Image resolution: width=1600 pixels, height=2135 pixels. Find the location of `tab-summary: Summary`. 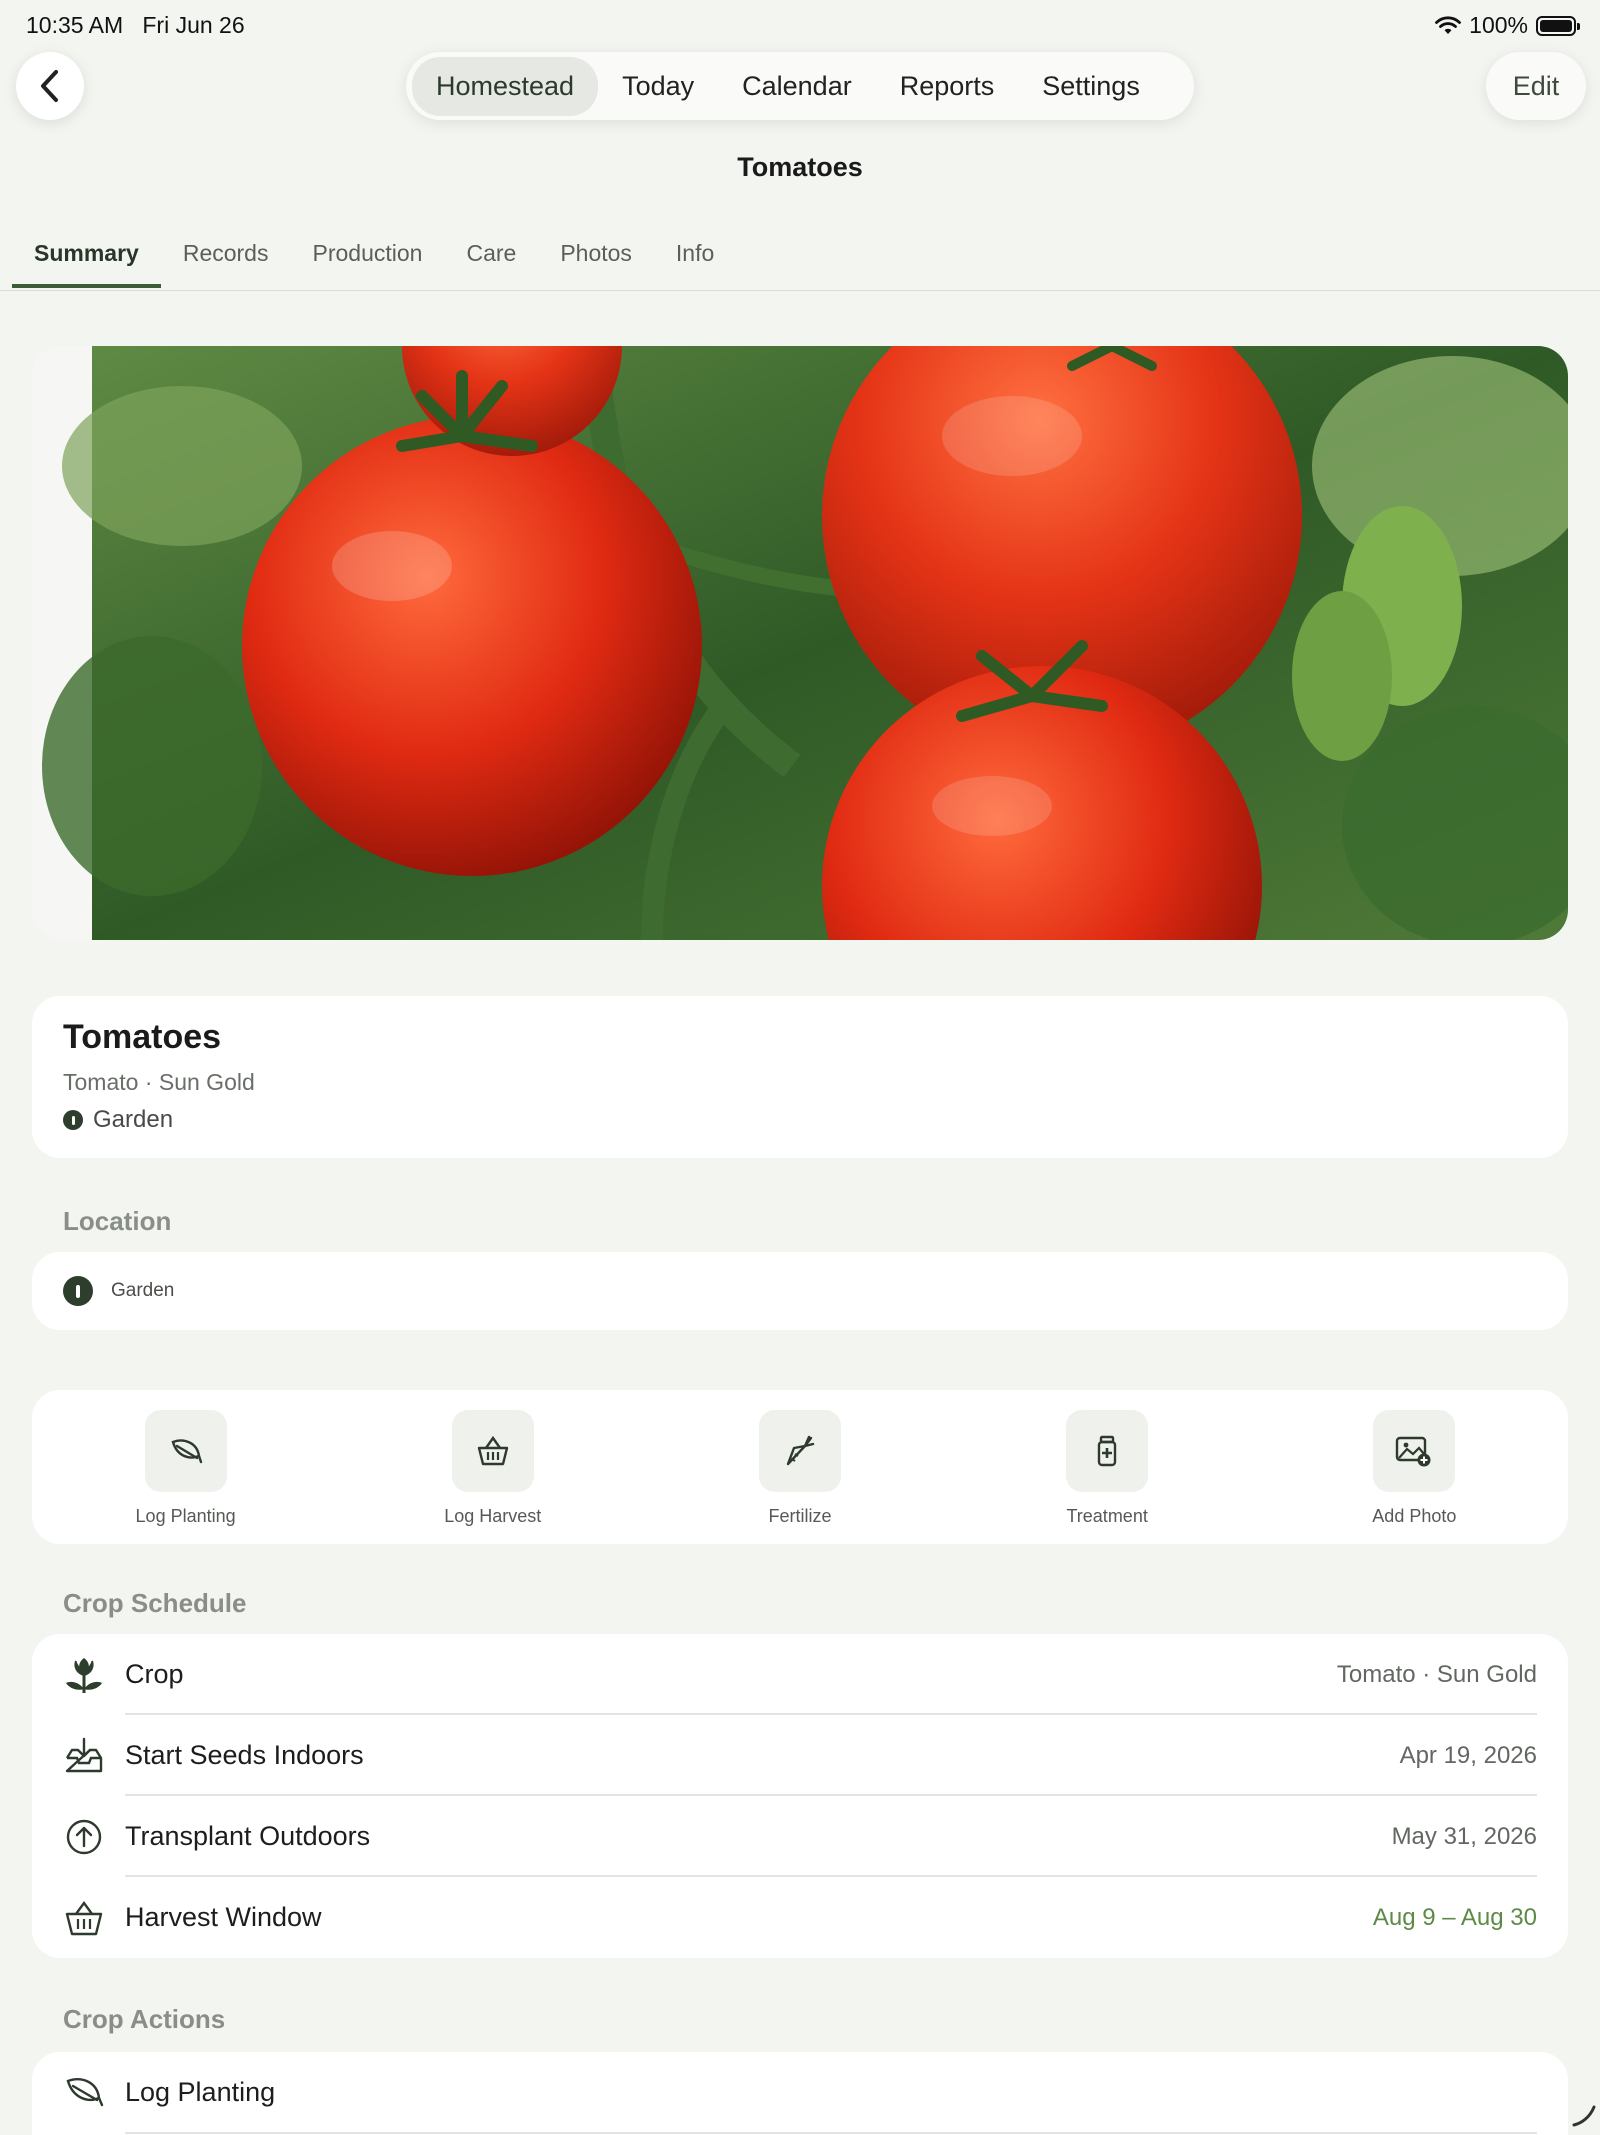

tab-summary: Summary is located at coordinates (86, 257).